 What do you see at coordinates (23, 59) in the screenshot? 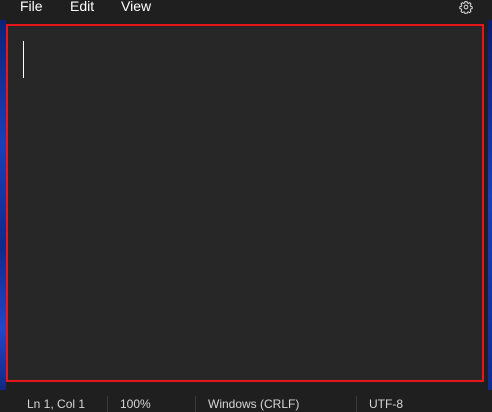
I see `text-caret` at bounding box center [23, 59].